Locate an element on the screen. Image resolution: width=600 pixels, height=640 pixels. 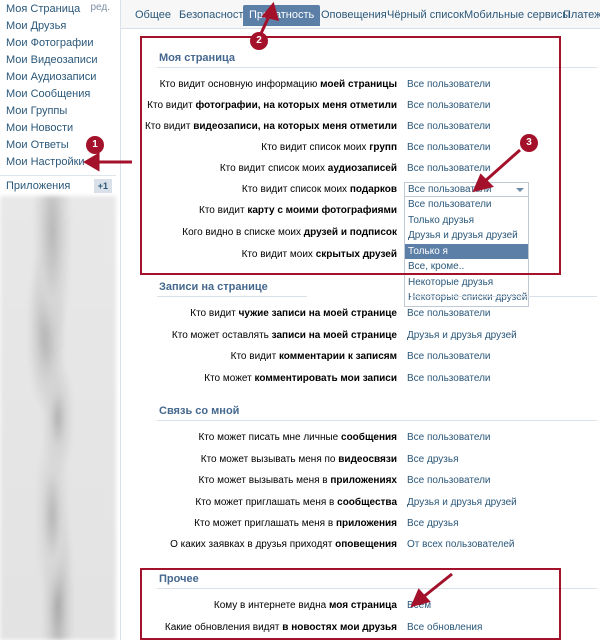
setting-label: Кто может вызывать меня по видеосвязи is located at coordinates (298, 459).